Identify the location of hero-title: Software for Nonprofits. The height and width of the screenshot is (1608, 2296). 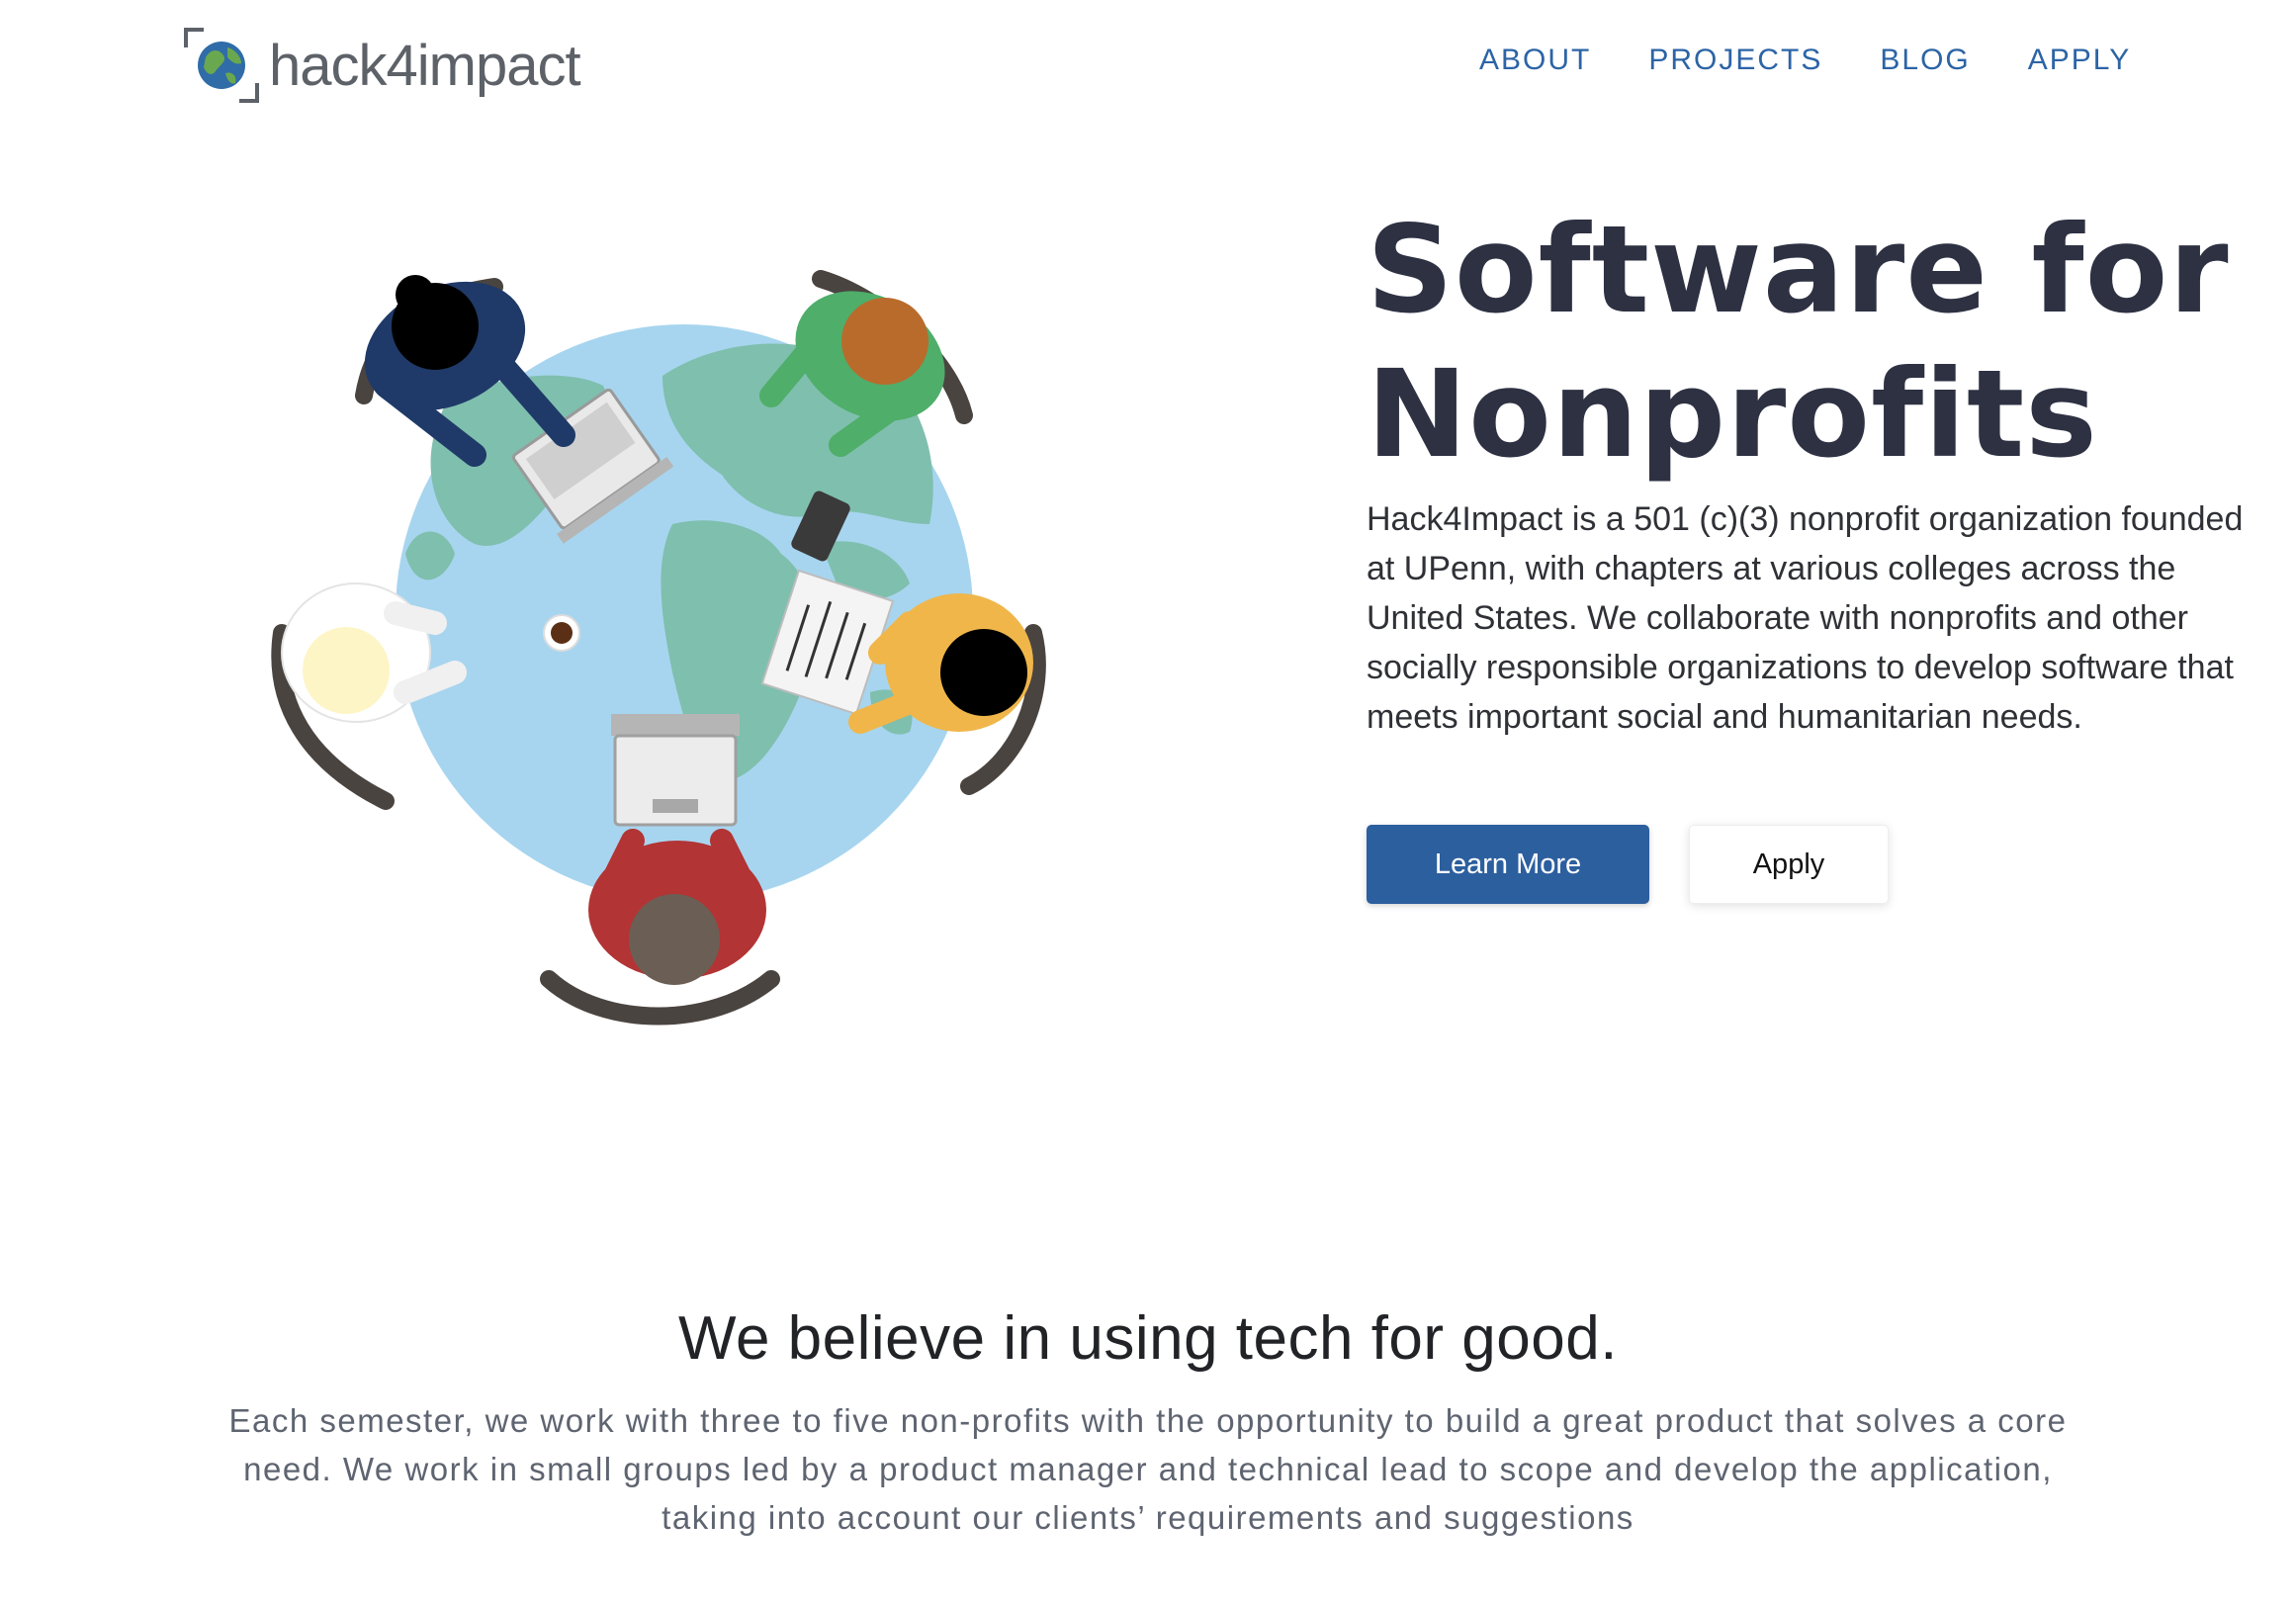
(1811, 342).